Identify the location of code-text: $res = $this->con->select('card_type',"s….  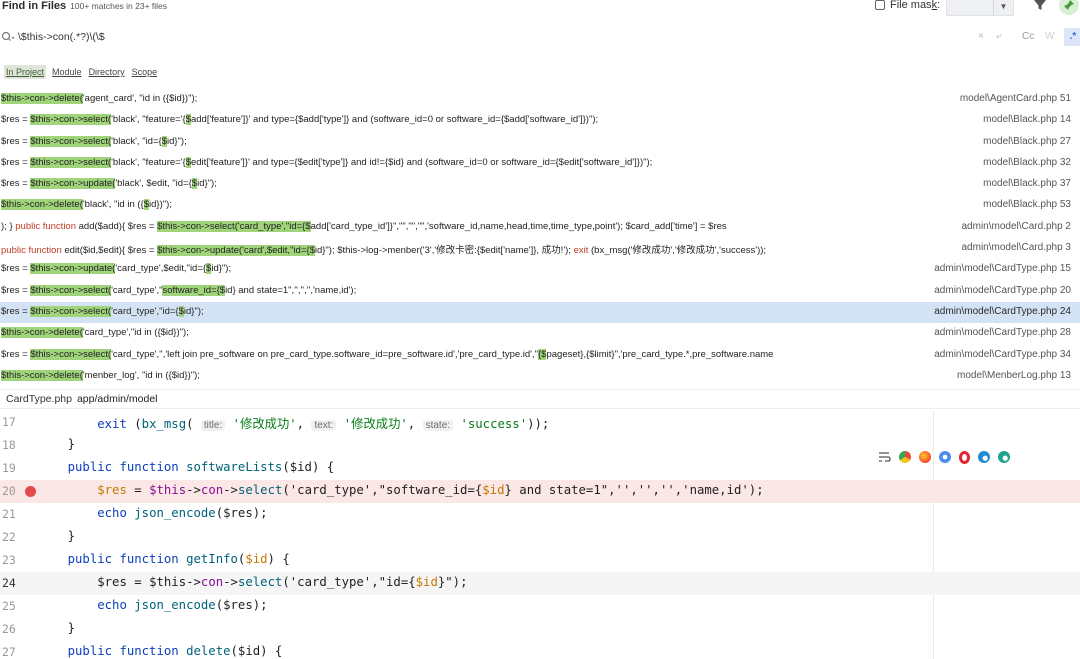
(430, 490).